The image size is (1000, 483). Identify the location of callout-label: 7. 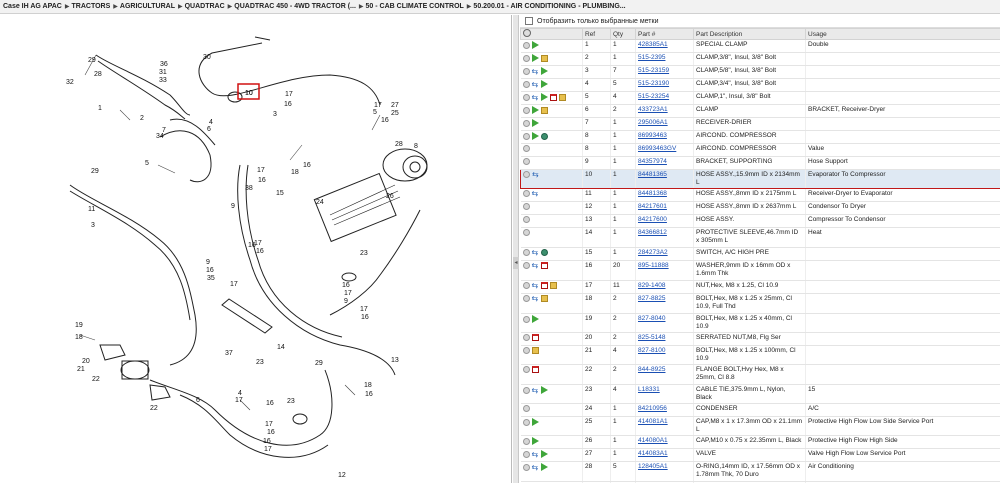
(164, 130).